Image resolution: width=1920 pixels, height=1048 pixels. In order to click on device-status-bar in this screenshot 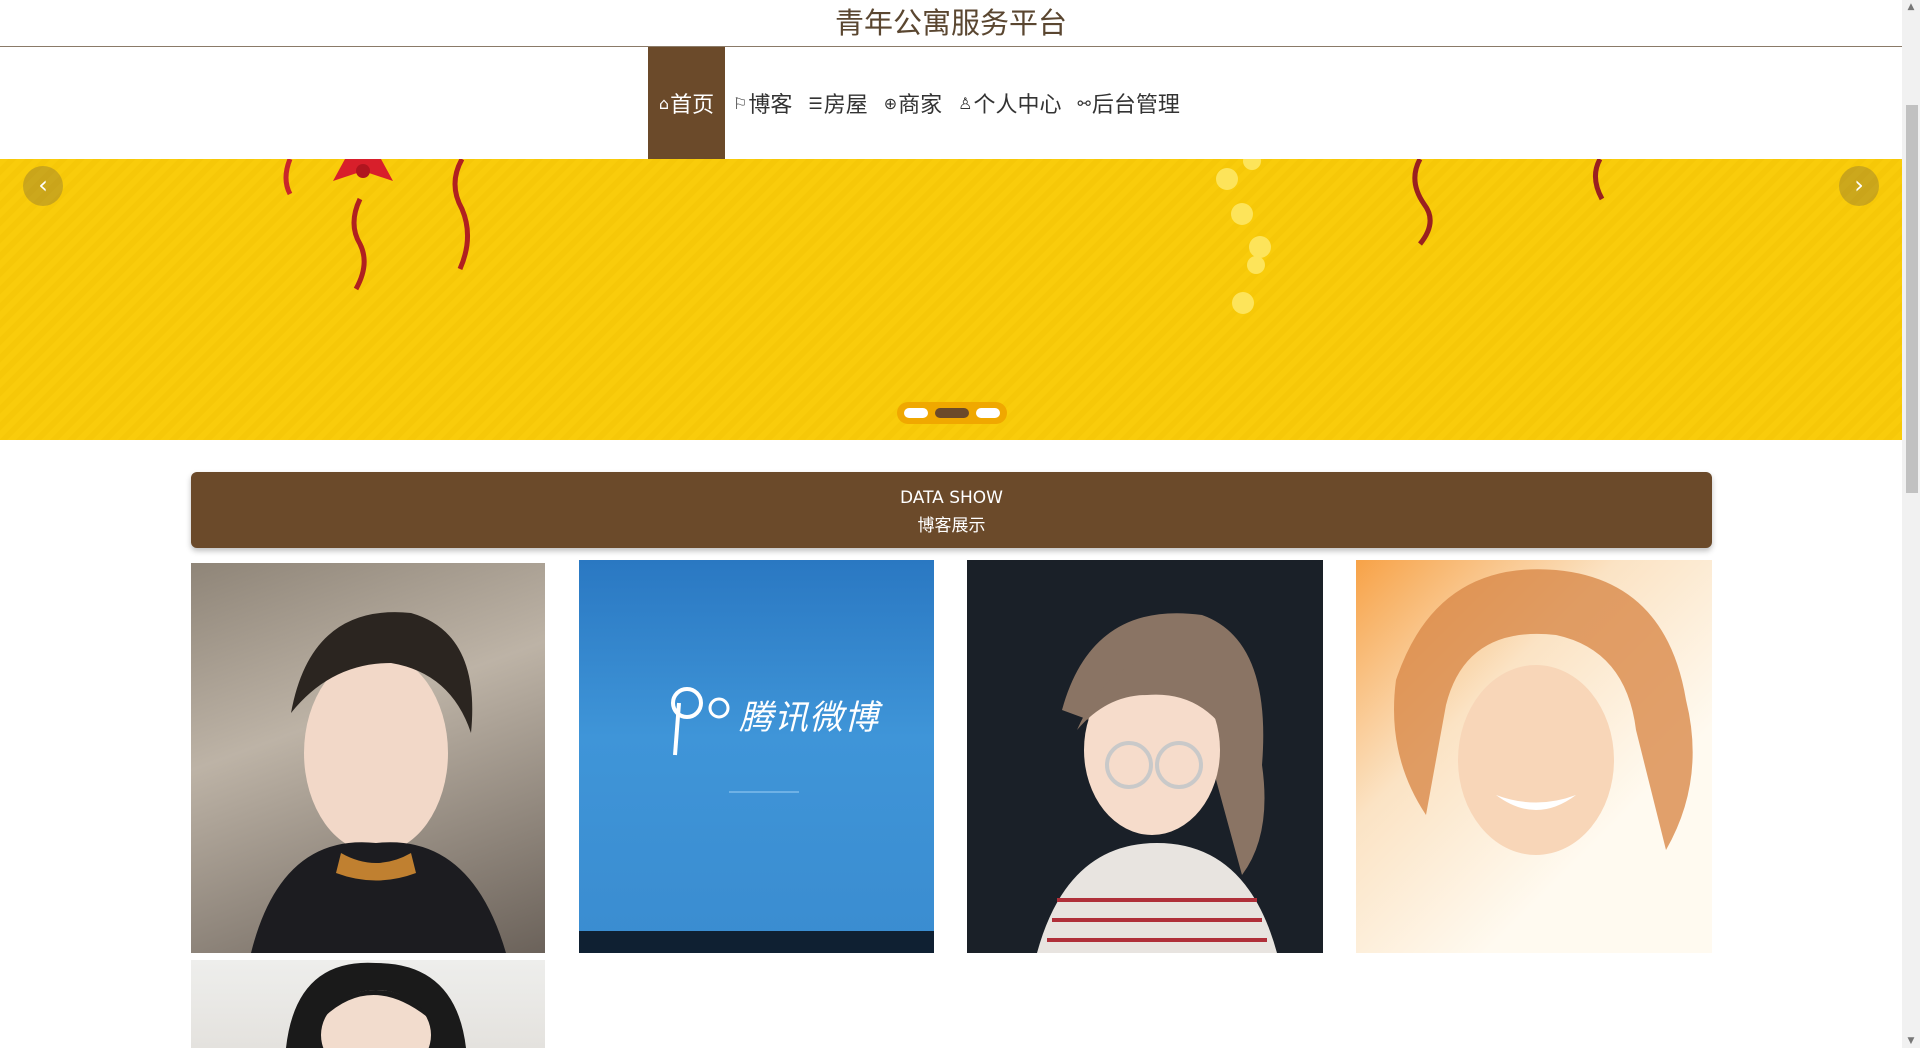, I will do `click(756, 942)`.